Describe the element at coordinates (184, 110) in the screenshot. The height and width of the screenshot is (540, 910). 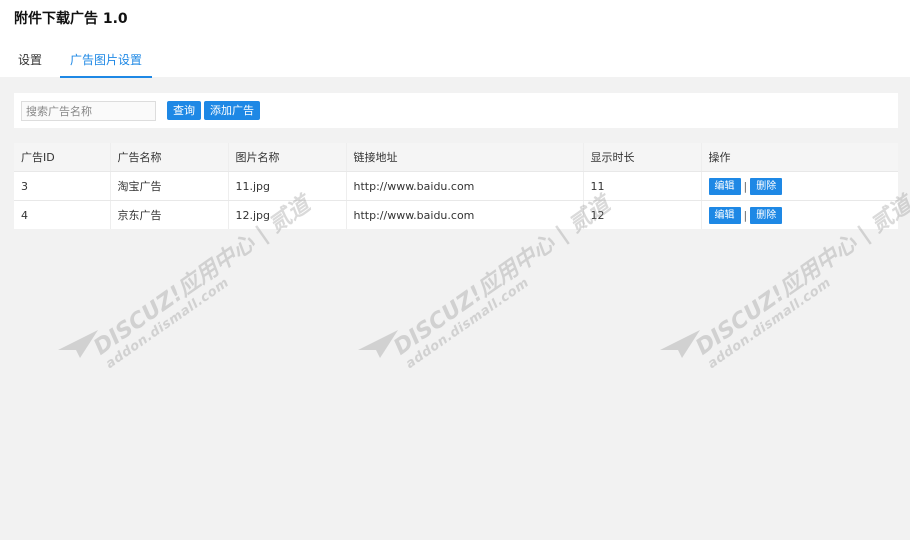
I see `query-button: 查询` at that location.